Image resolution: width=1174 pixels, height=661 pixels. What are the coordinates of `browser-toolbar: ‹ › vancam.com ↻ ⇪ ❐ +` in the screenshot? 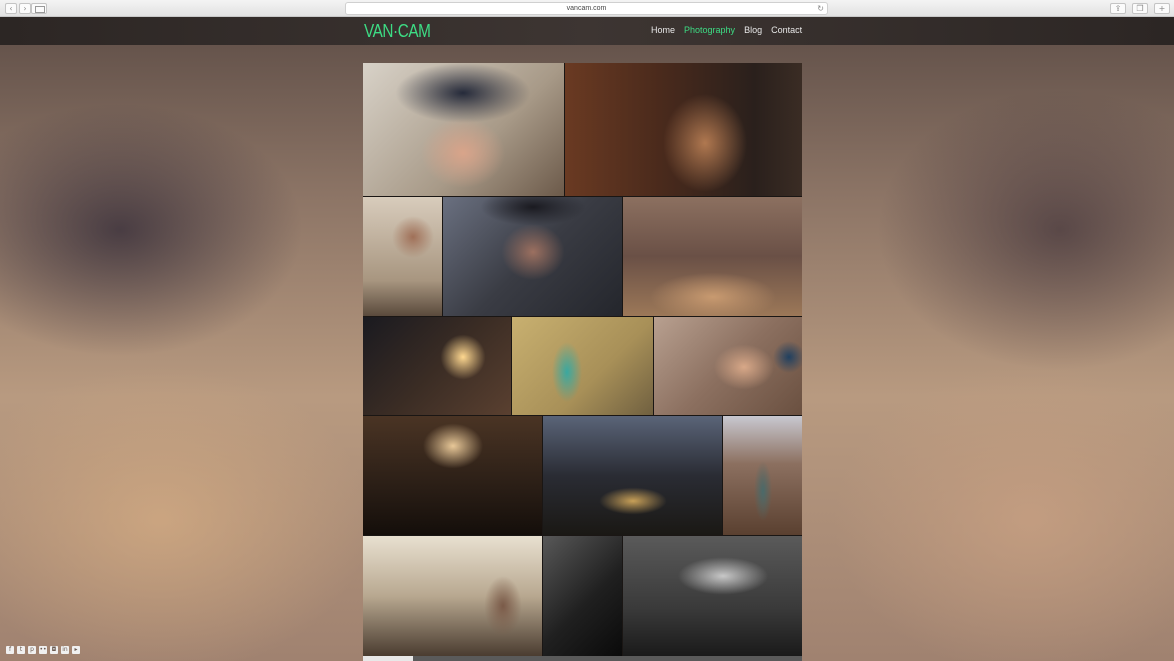 It's located at (587, 8).